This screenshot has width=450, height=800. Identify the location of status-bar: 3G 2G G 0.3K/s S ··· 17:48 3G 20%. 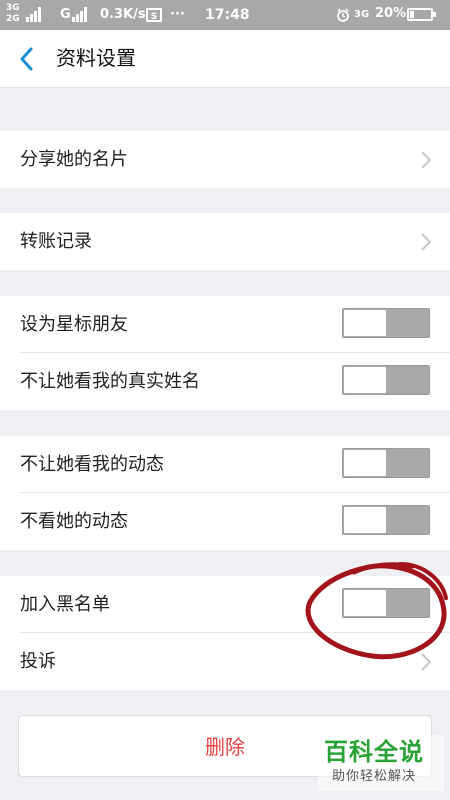
(225, 15).